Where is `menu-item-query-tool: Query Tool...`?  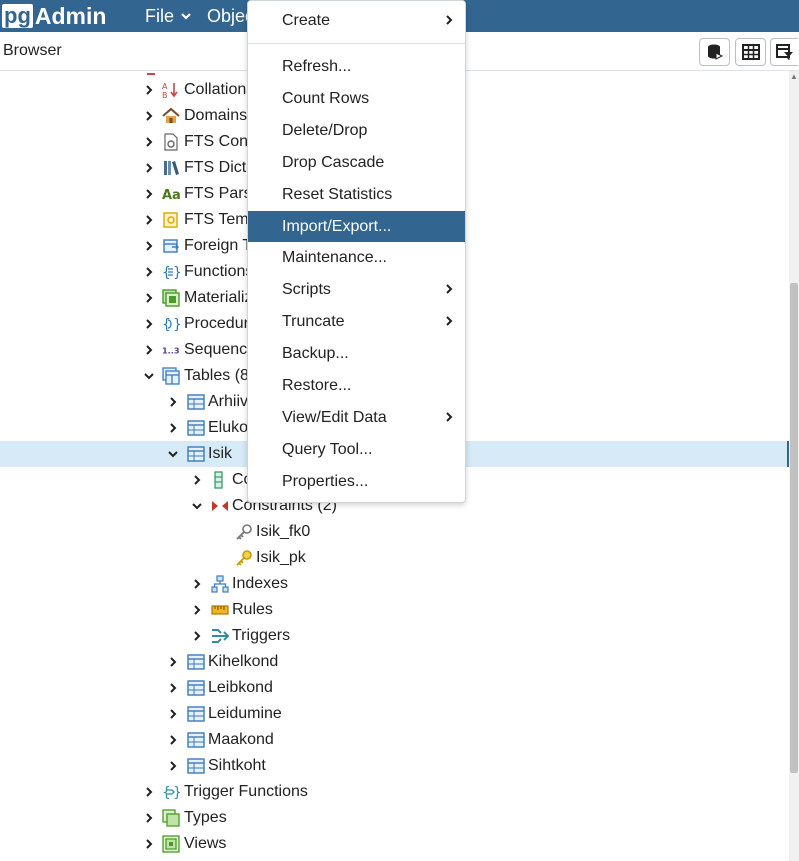 menu-item-query-tool: Query Tool... is located at coordinates (356, 449).